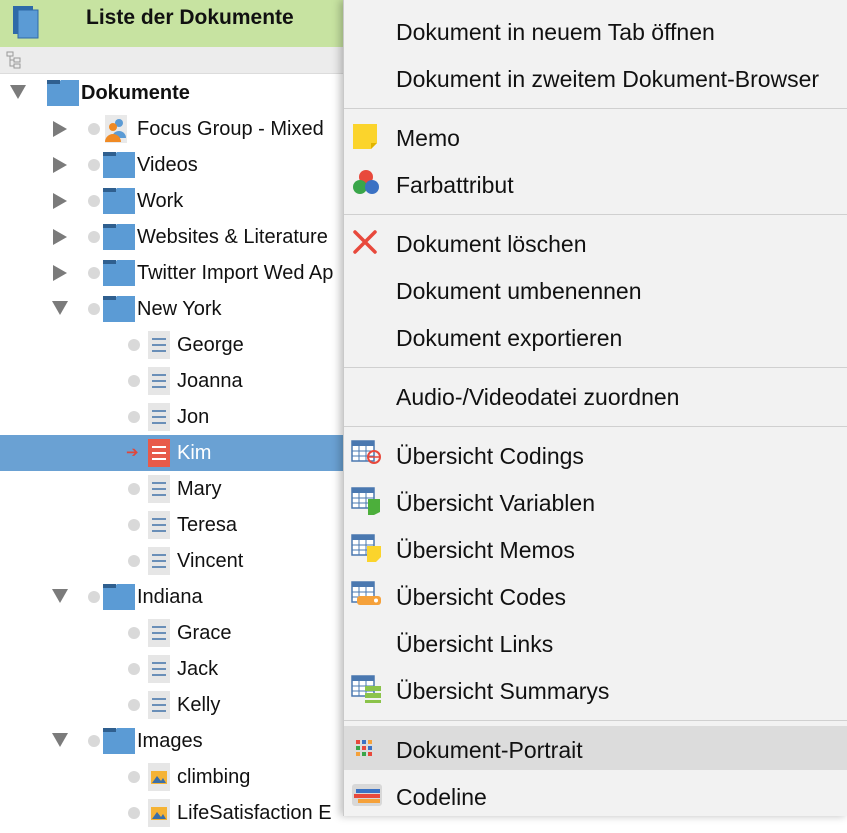 This screenshot has height=833, width=847. I want to click on menu-item-label: Übersicht Variablen, so click(496, 503).